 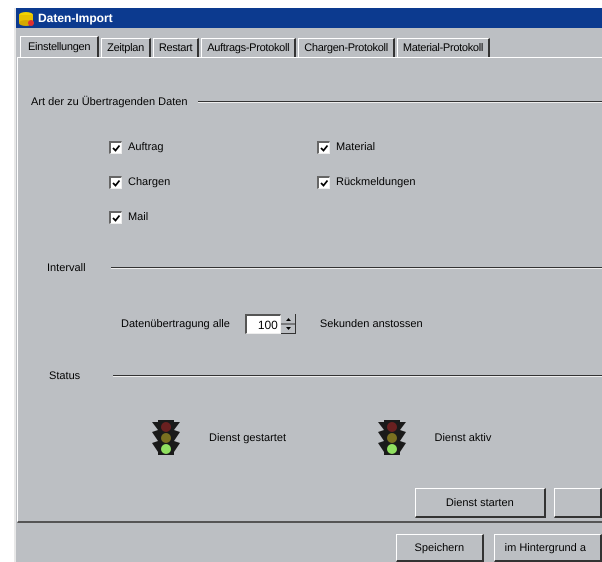 I want to click on tab: Einstellungen, so click(x=60, y=46).